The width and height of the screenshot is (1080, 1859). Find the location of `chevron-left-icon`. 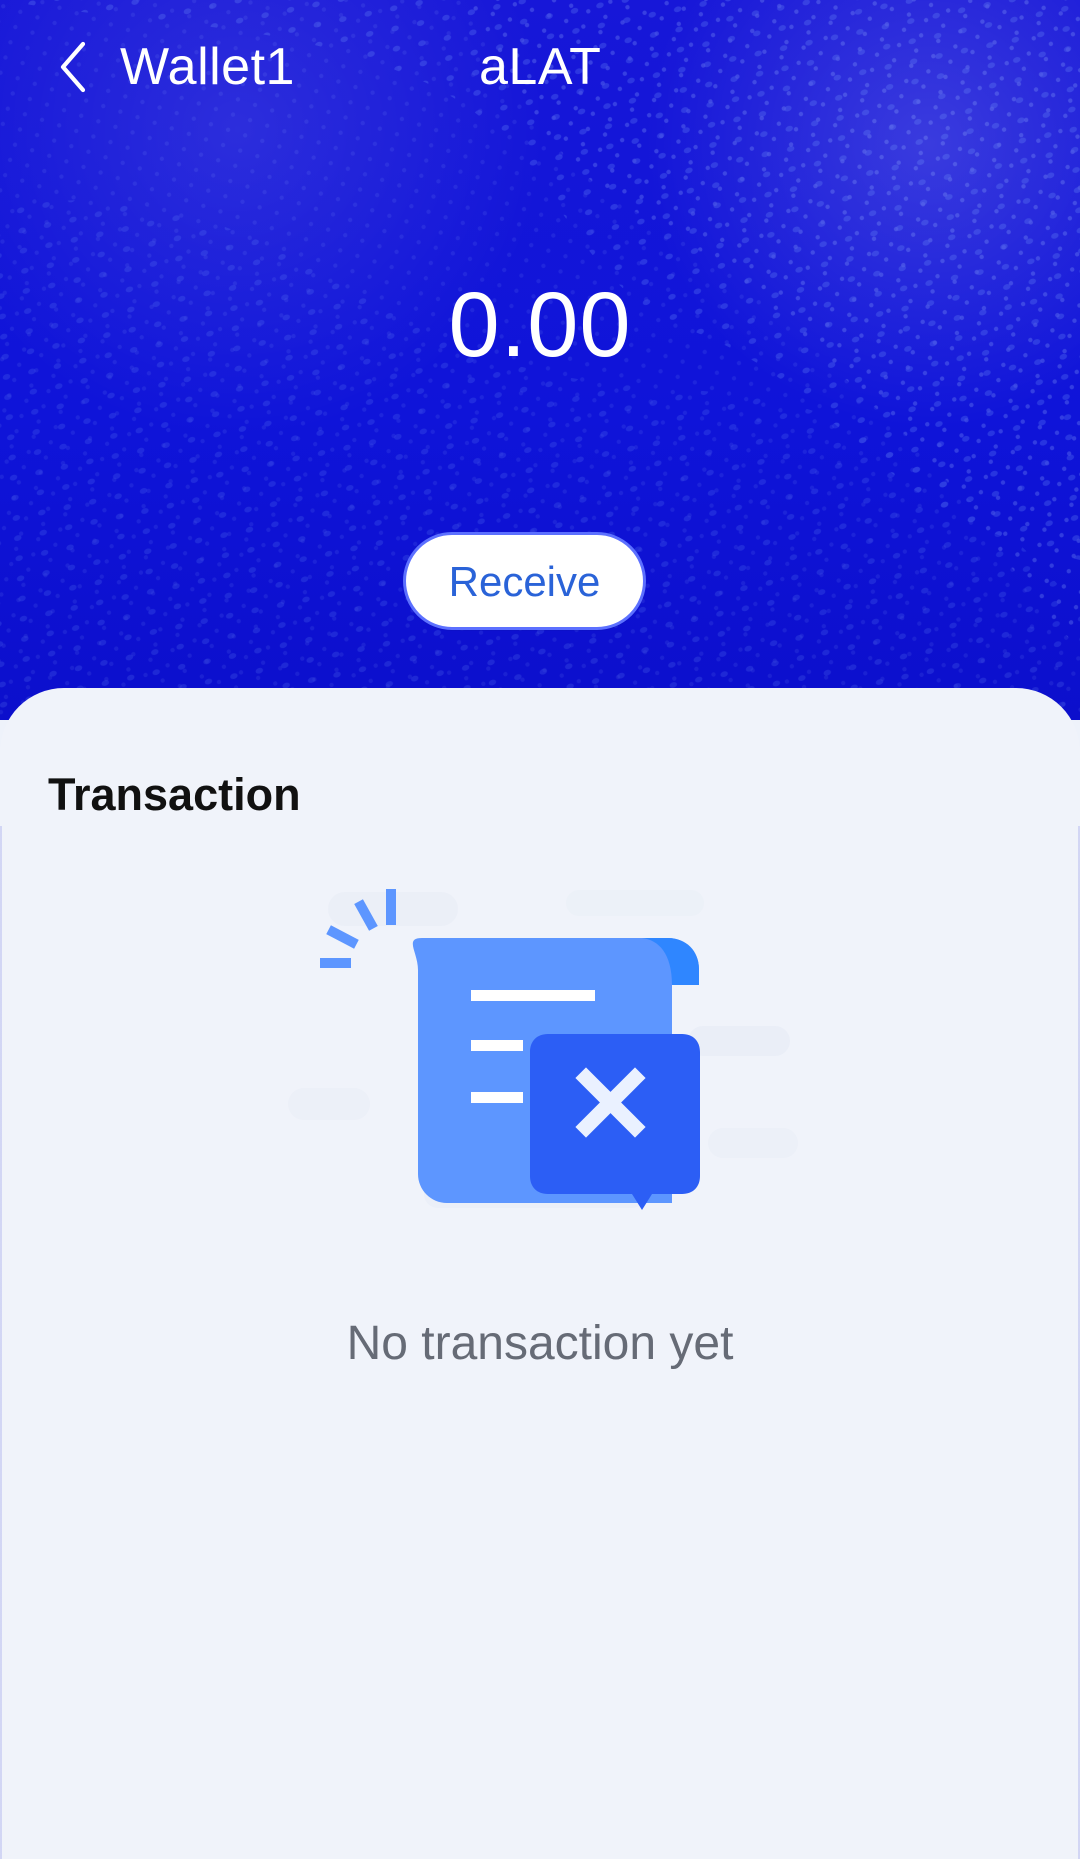

chevron-left-icon is located at coordinates (73, 67).